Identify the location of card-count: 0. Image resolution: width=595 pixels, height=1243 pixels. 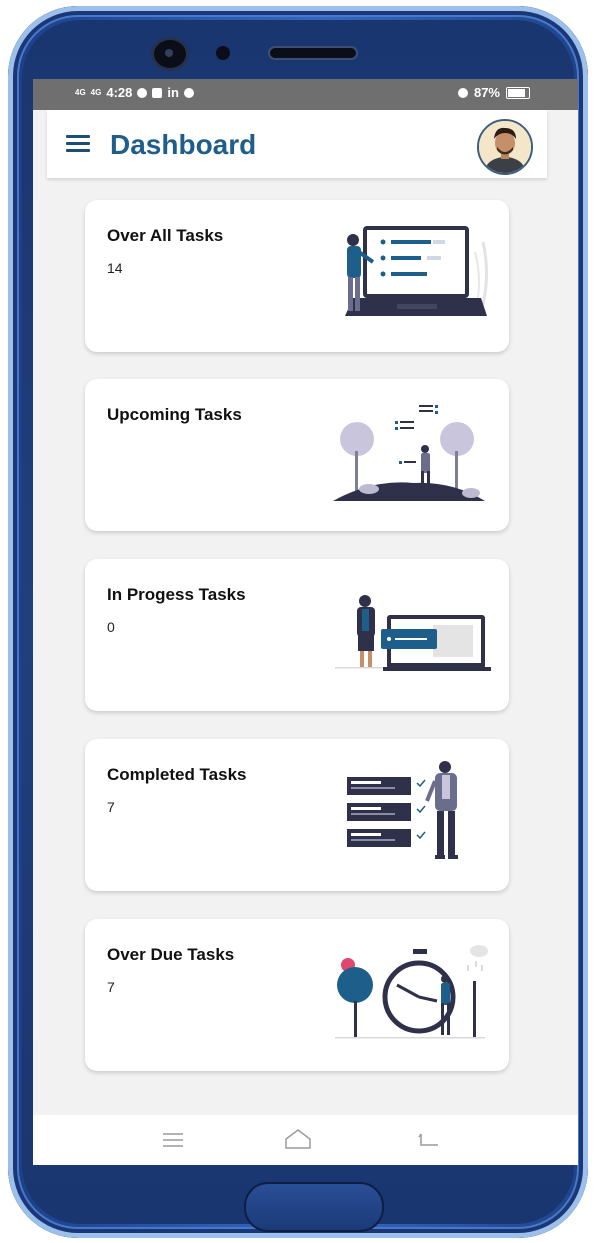
(111, 627).